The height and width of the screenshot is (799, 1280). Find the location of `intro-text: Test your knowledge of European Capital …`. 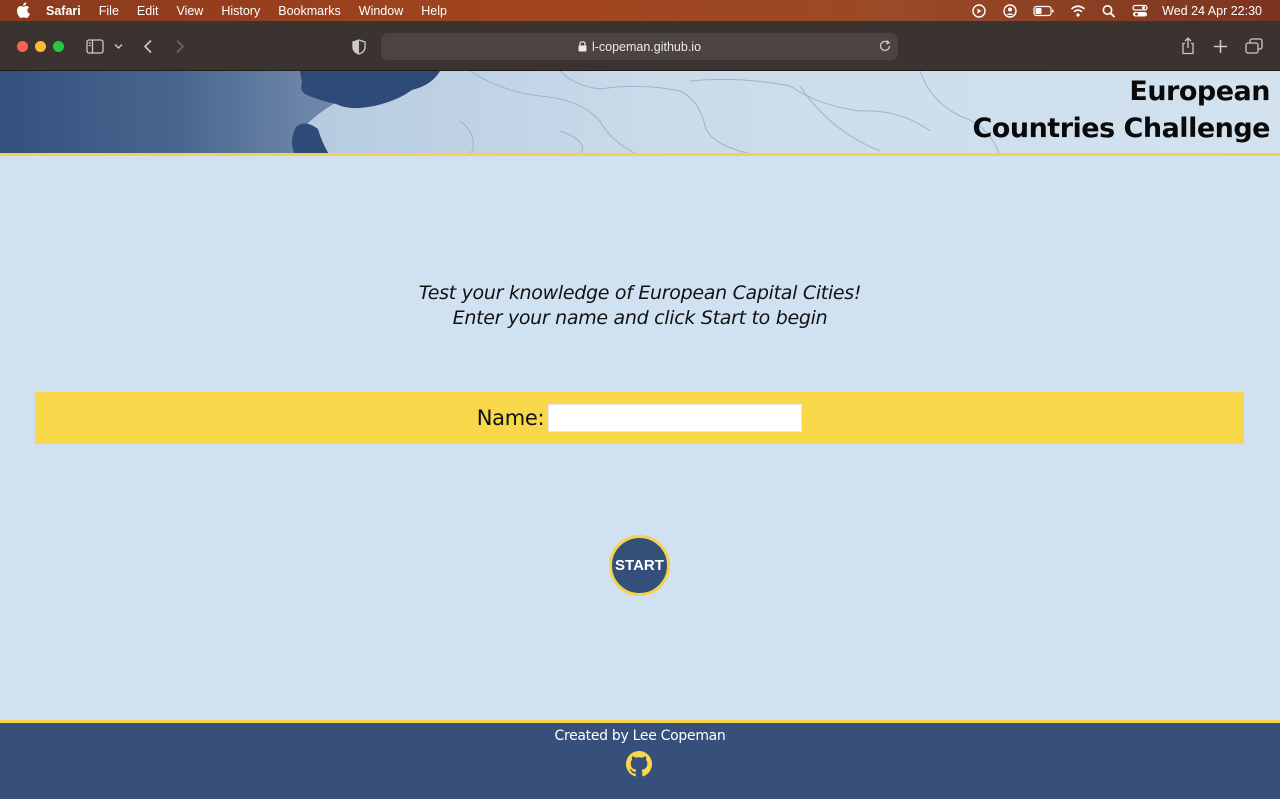

intro-text: Test your knowledge of European Capital … is located at coordinates (640, 306).